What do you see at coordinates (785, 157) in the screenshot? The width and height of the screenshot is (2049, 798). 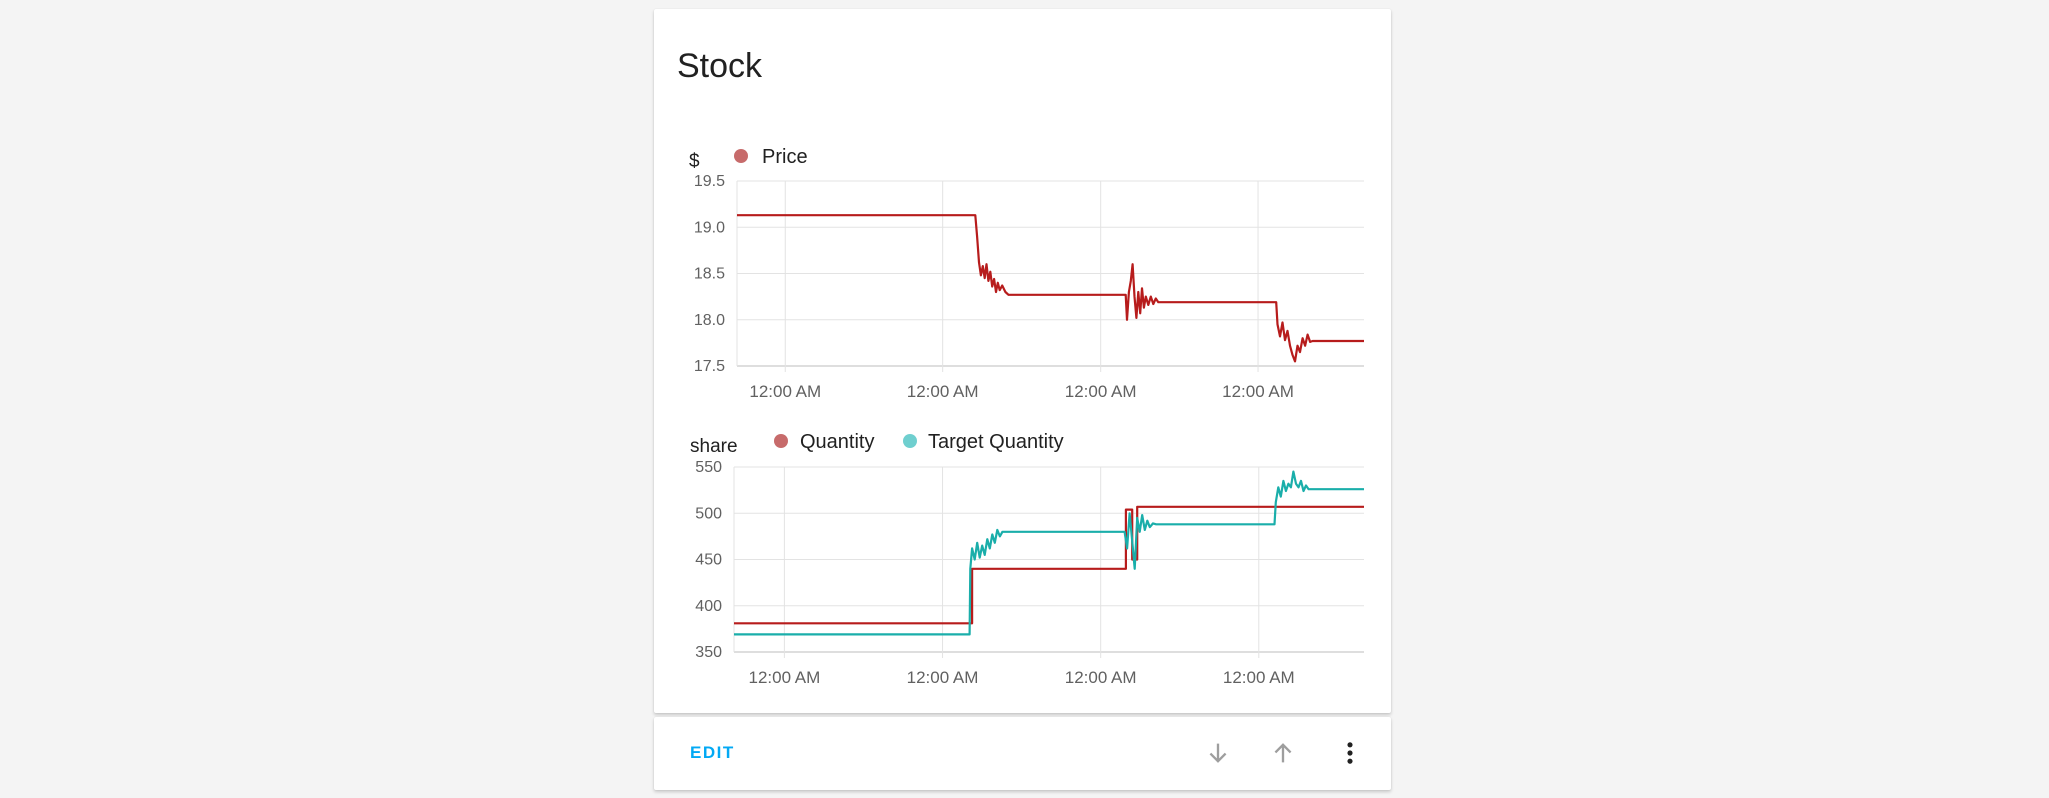 I see `legend-price-label: Price` at bounding box center [785, 157].